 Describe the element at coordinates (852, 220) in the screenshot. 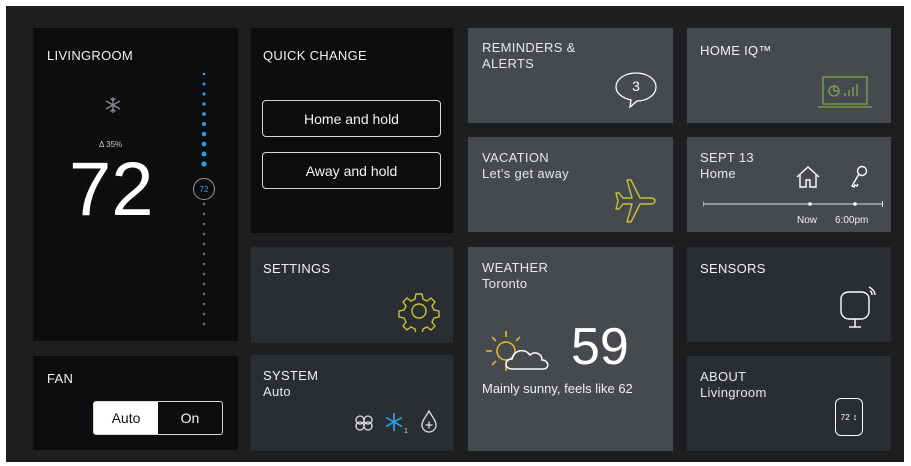

I see `schedule-time-label: 6:00pm` at that location.